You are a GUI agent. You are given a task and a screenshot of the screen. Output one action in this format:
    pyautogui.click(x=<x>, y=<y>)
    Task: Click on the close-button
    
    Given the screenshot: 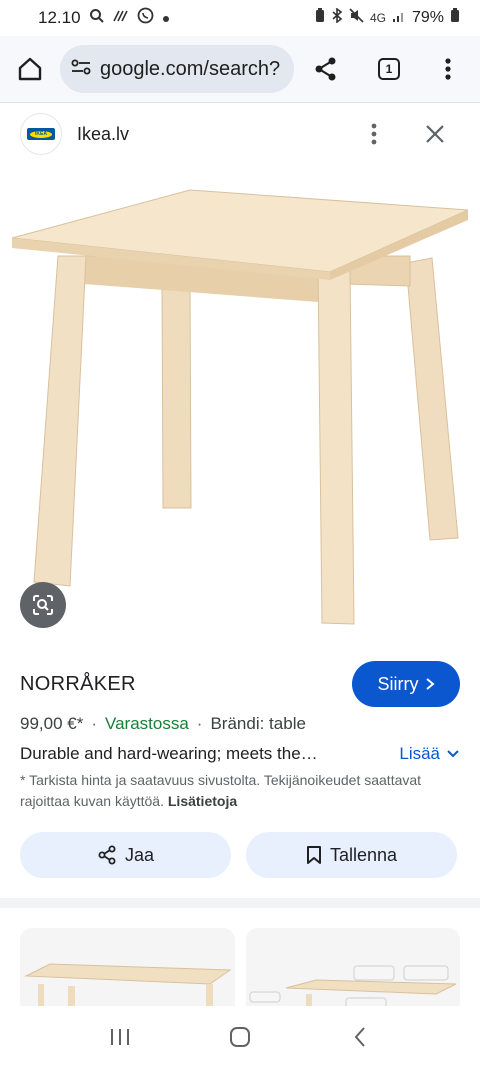 What is the action you would take?
    pyautogui.click(x=435, y=134)
    